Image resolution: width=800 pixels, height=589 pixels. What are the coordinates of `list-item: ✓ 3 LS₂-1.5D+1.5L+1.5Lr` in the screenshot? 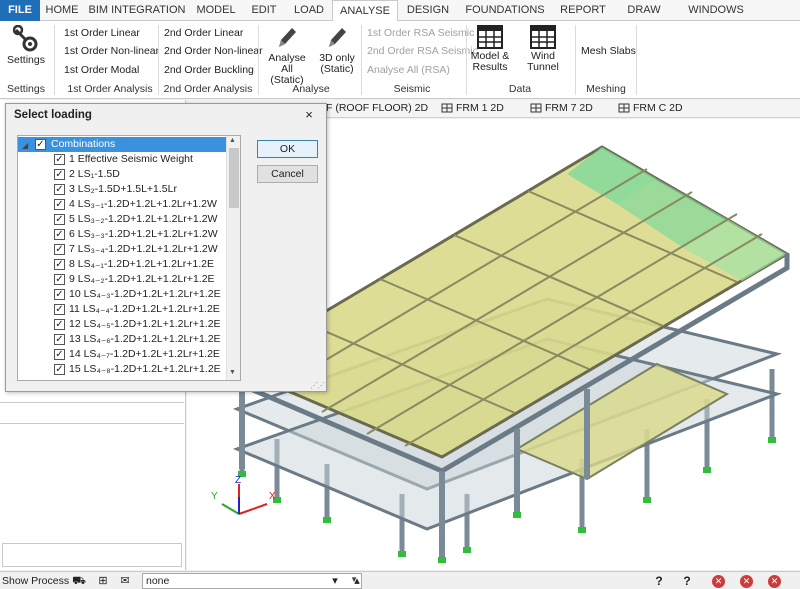 It's located at (122, 189).